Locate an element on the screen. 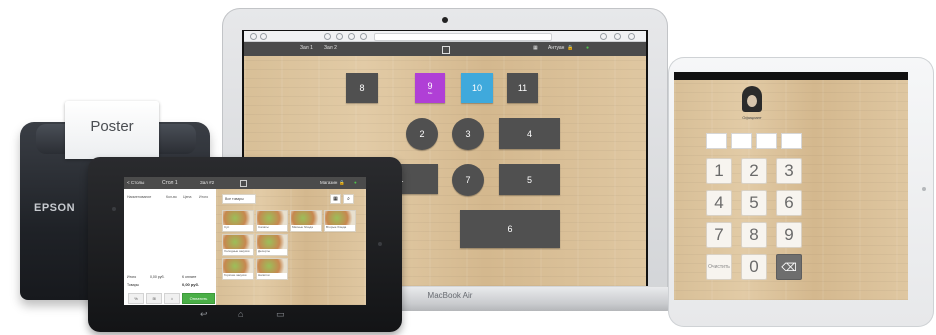 This screenshot has height=335, width=936. macbook-camera is located at coordinates (445, 20).